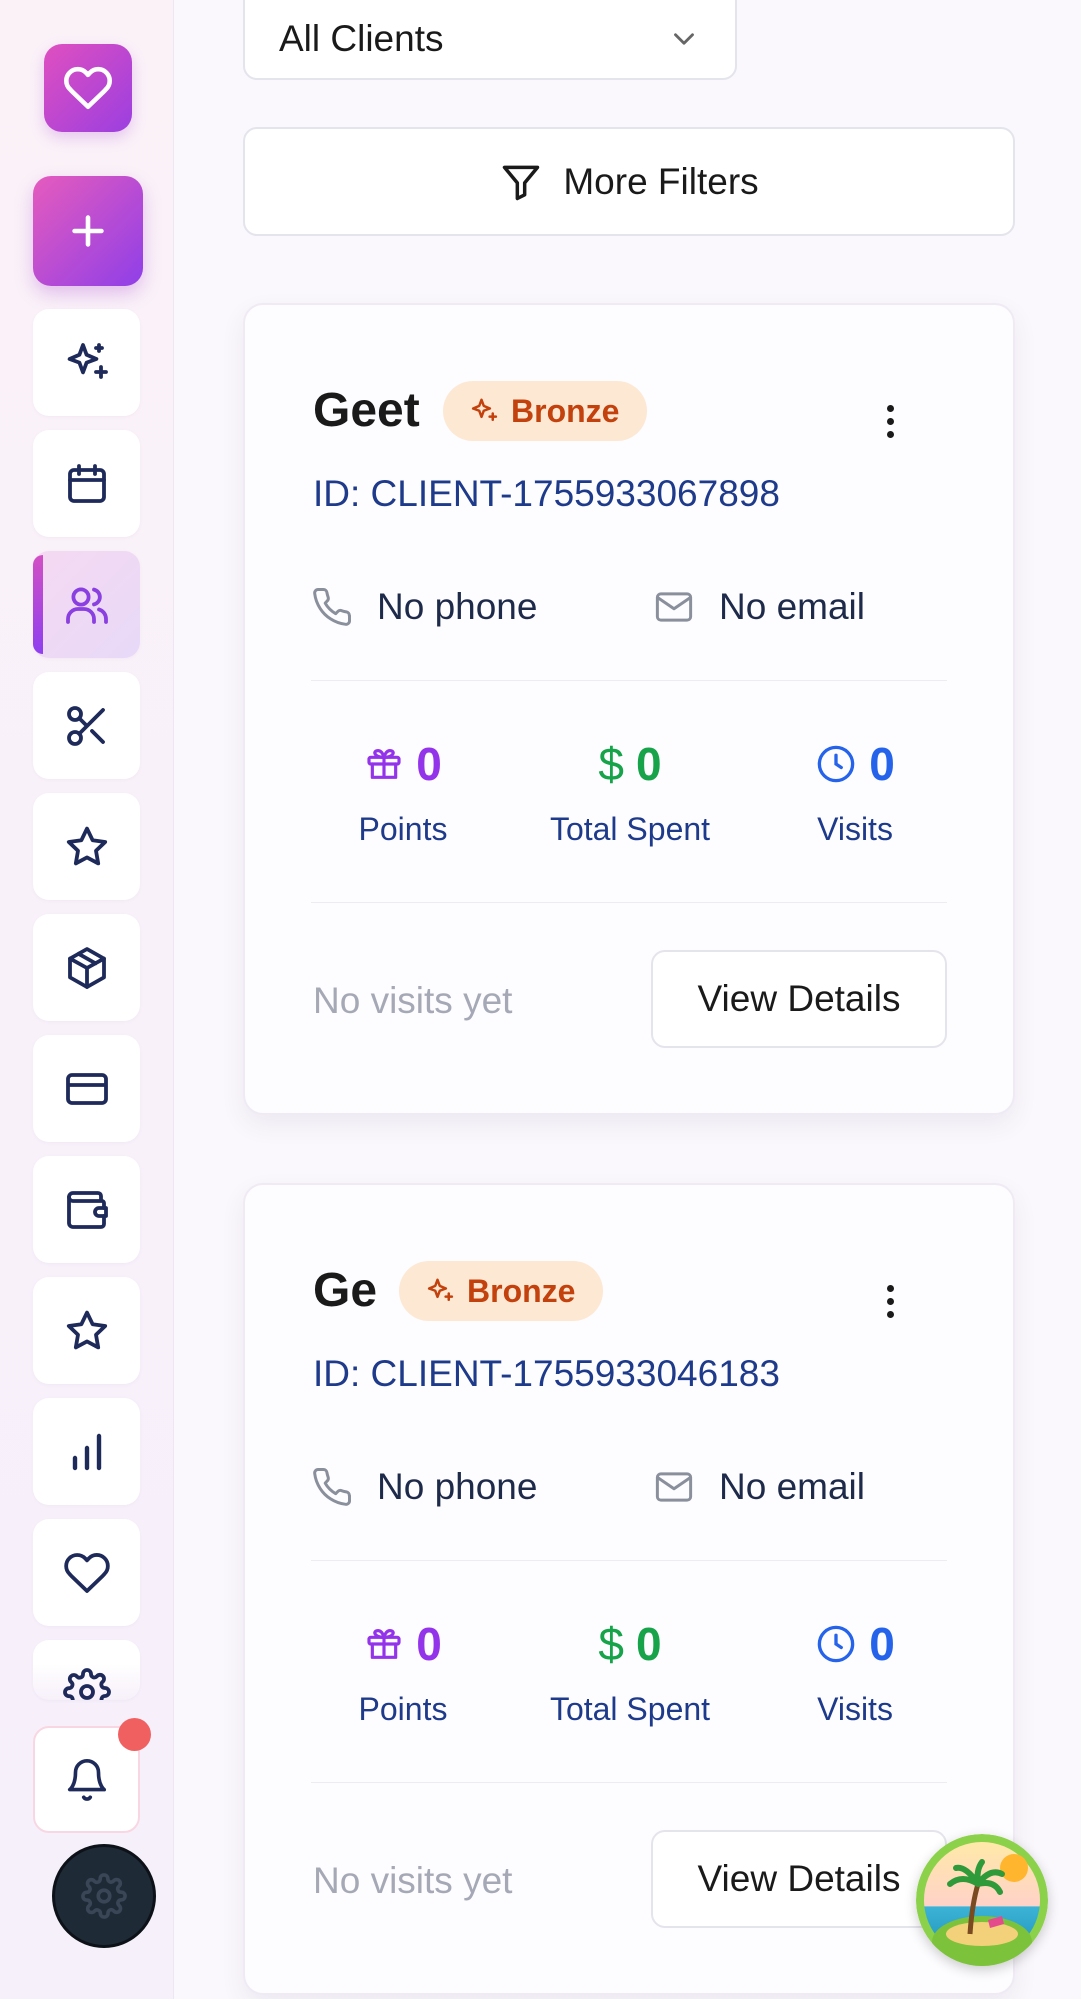 This screenshot has width=1081, height=1999. I want to click on wallet-icon, so click(87, 1209).